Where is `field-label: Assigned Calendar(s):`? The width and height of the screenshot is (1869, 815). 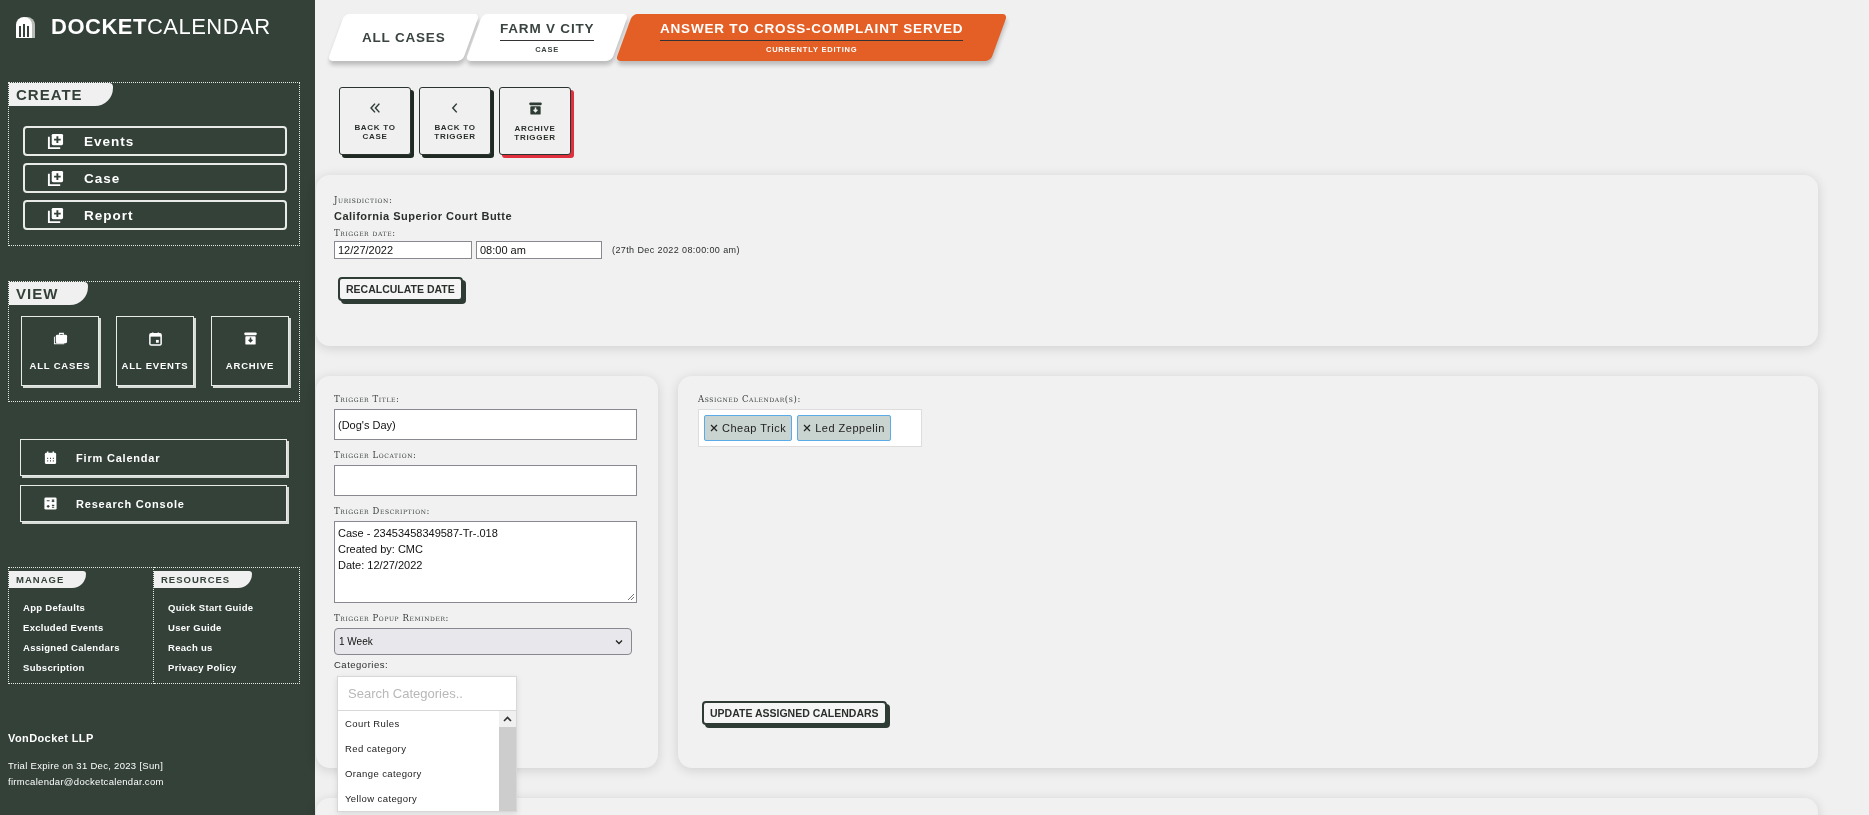
field-label: Assigned Calendar(s): is located at coordinates (750, 399).